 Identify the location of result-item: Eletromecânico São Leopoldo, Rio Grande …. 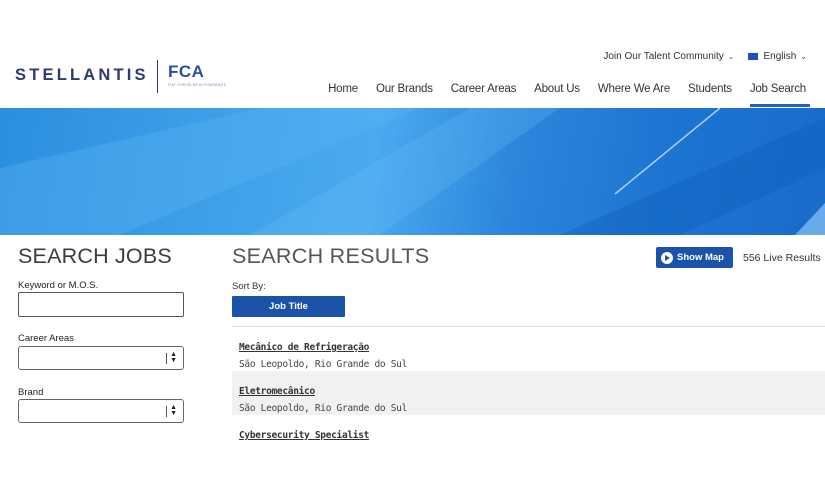
(528, 393).